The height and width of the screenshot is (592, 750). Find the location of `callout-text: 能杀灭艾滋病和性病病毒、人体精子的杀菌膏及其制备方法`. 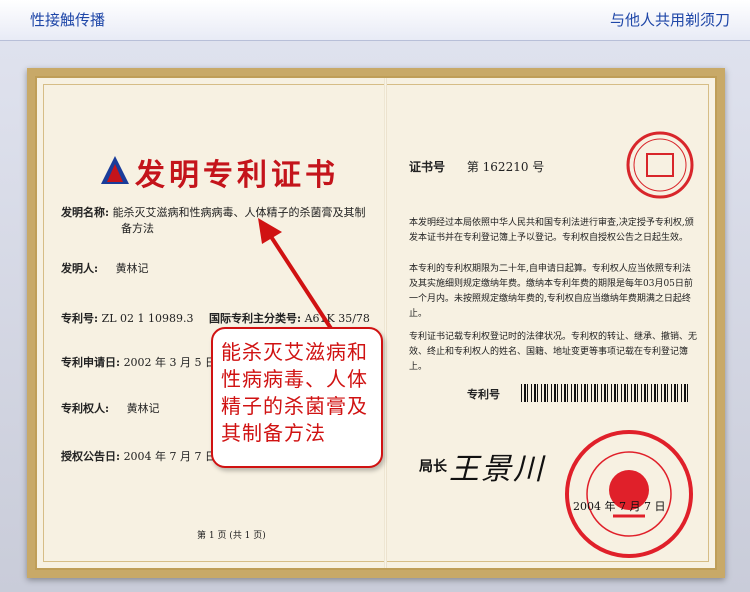

callout-text: 能杀灭艾滋病和性病病毒、人体精子的杀菌膏及其制备方法 is located at coordinates (294, 392).